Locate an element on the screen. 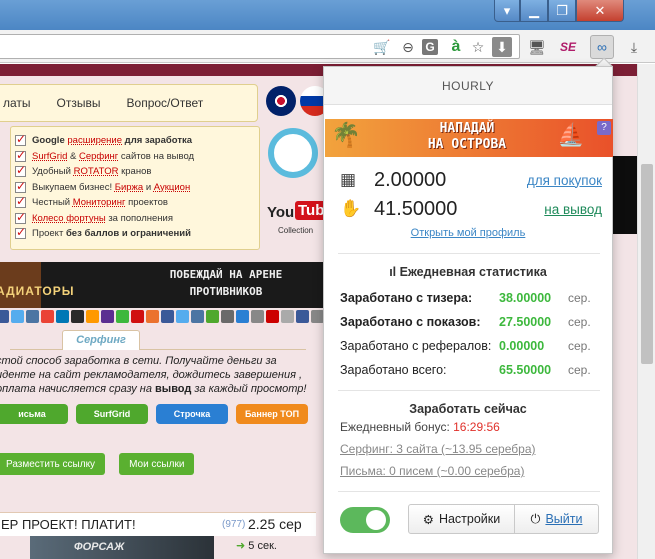 This screenshot has width=655, height=559. window-close-button: ✕ is located at coordinates (600, 11).